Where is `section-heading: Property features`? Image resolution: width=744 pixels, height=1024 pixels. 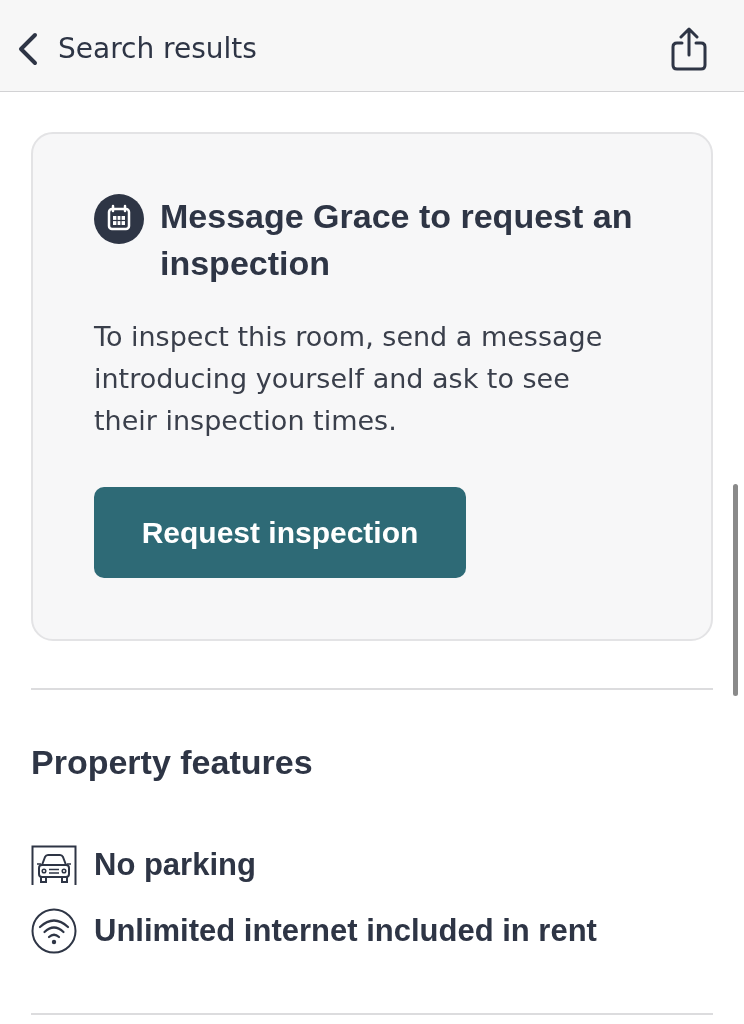
section-heading: Property features is located at coordinates (172, 762).